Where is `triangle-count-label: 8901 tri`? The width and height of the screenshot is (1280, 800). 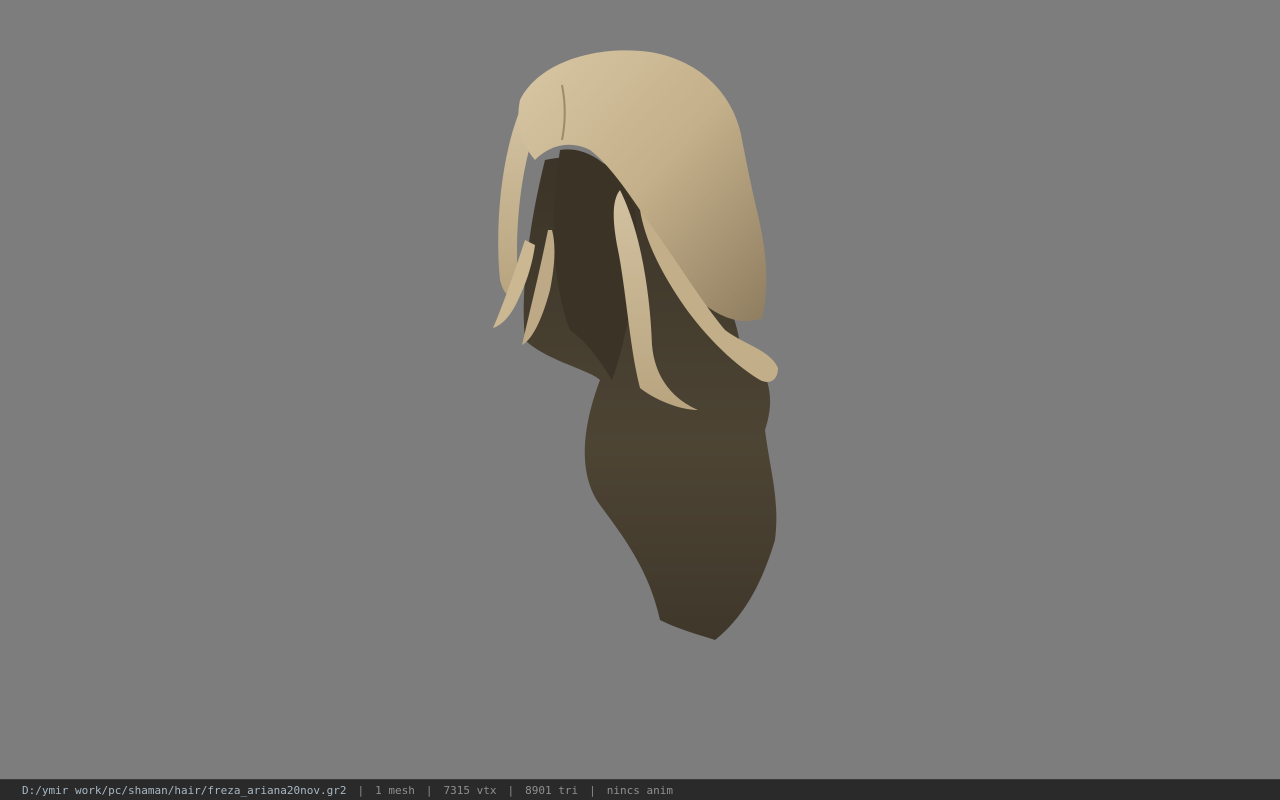
triangle-count-label: 8901 tri is located at coordinates (552, 790).